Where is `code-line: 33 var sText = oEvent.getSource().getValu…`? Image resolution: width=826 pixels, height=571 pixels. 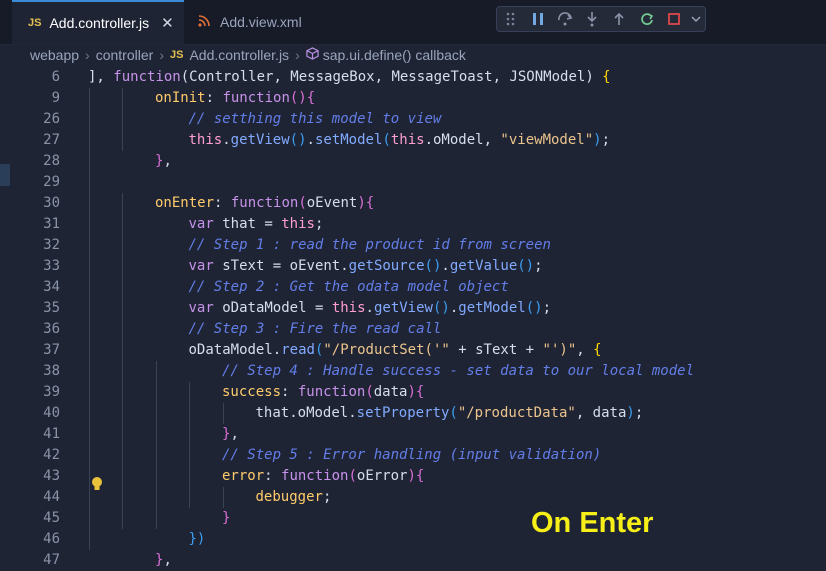 code-line: 33 var sText = oEvent.getSource().getValu… is located at coordinates (413, 266).